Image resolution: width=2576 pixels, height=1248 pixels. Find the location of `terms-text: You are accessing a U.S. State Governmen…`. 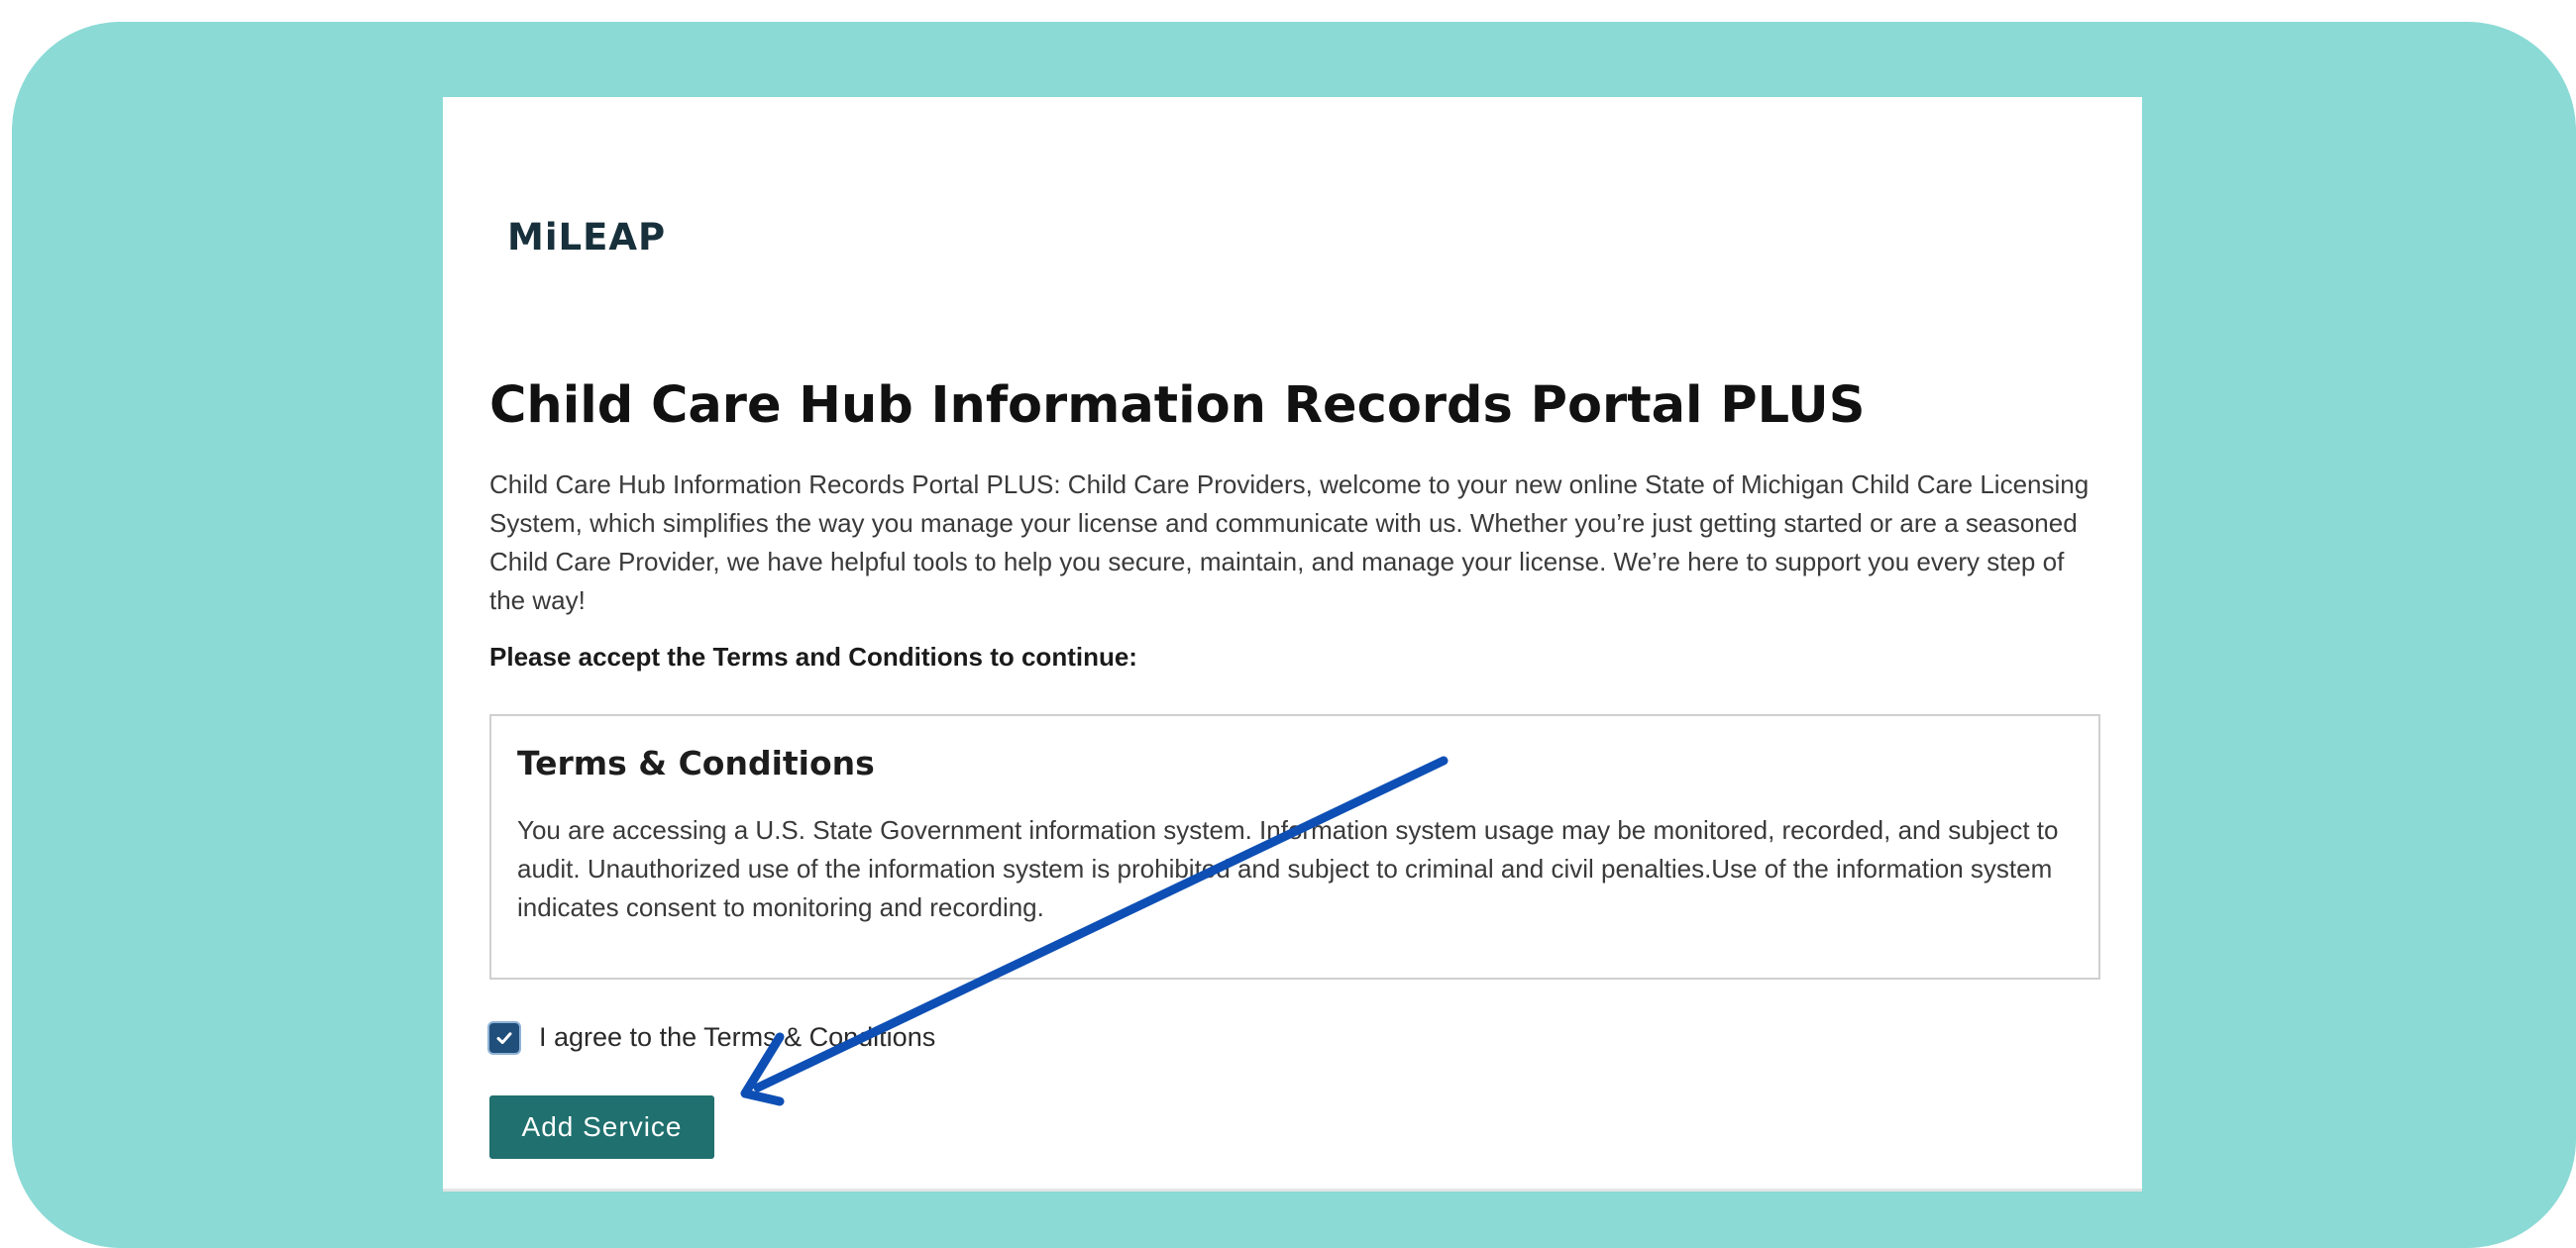

terms-text: You are accessing a U.S. State Governmen… is located at coordinates (1288, 868).